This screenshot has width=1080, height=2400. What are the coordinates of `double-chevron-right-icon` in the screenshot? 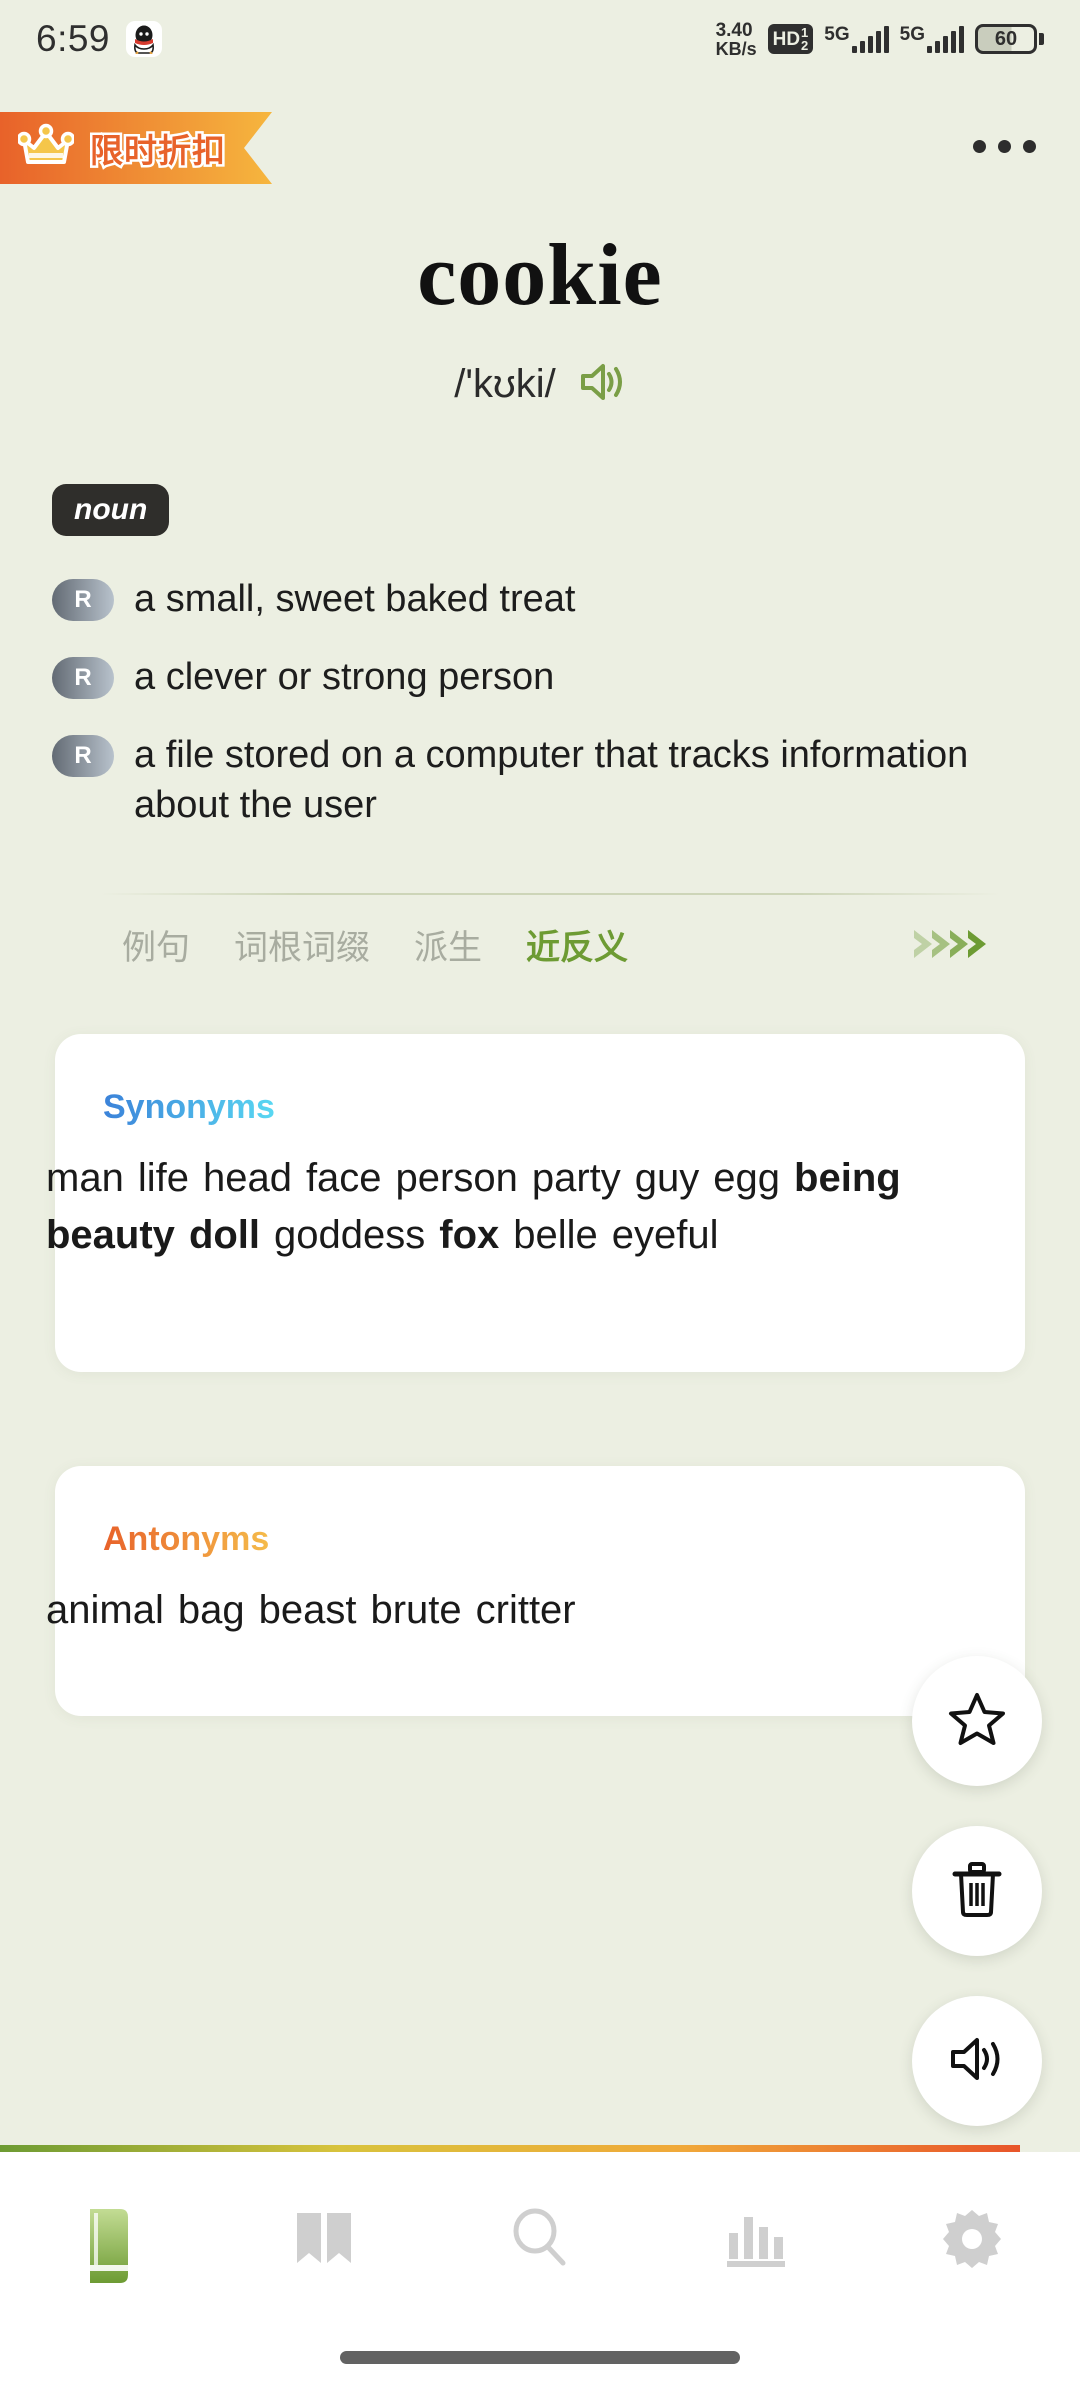 It's located at (965, 944).